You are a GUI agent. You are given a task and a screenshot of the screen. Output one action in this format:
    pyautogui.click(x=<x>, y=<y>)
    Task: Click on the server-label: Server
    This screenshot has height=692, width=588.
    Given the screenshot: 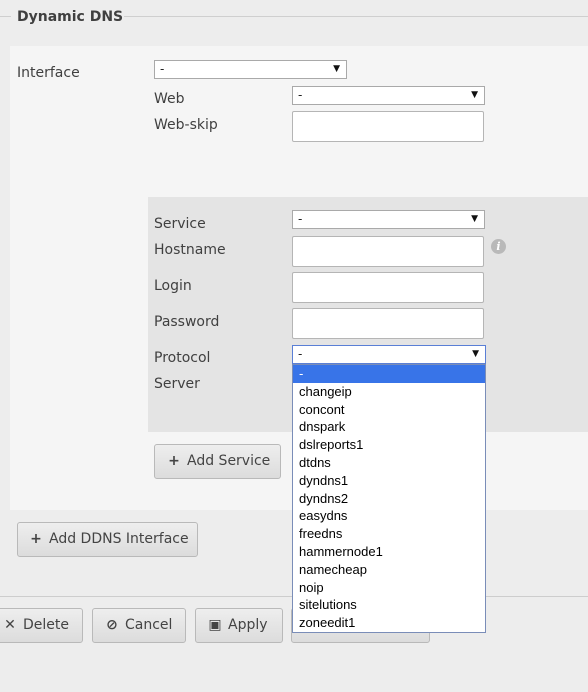 What is the action you would take?
    pyautogui.click(x=177, y=384)
    